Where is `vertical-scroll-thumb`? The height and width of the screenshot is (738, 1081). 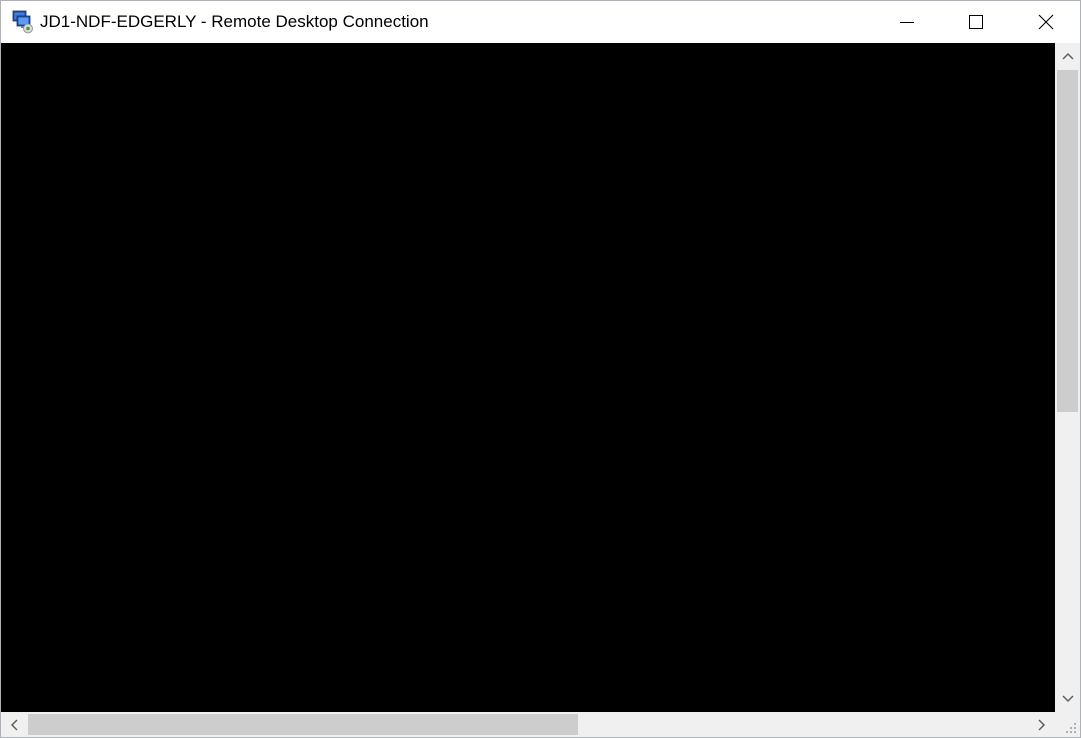
vertical-scroll-thumb is located at coordinates (1067, 241).